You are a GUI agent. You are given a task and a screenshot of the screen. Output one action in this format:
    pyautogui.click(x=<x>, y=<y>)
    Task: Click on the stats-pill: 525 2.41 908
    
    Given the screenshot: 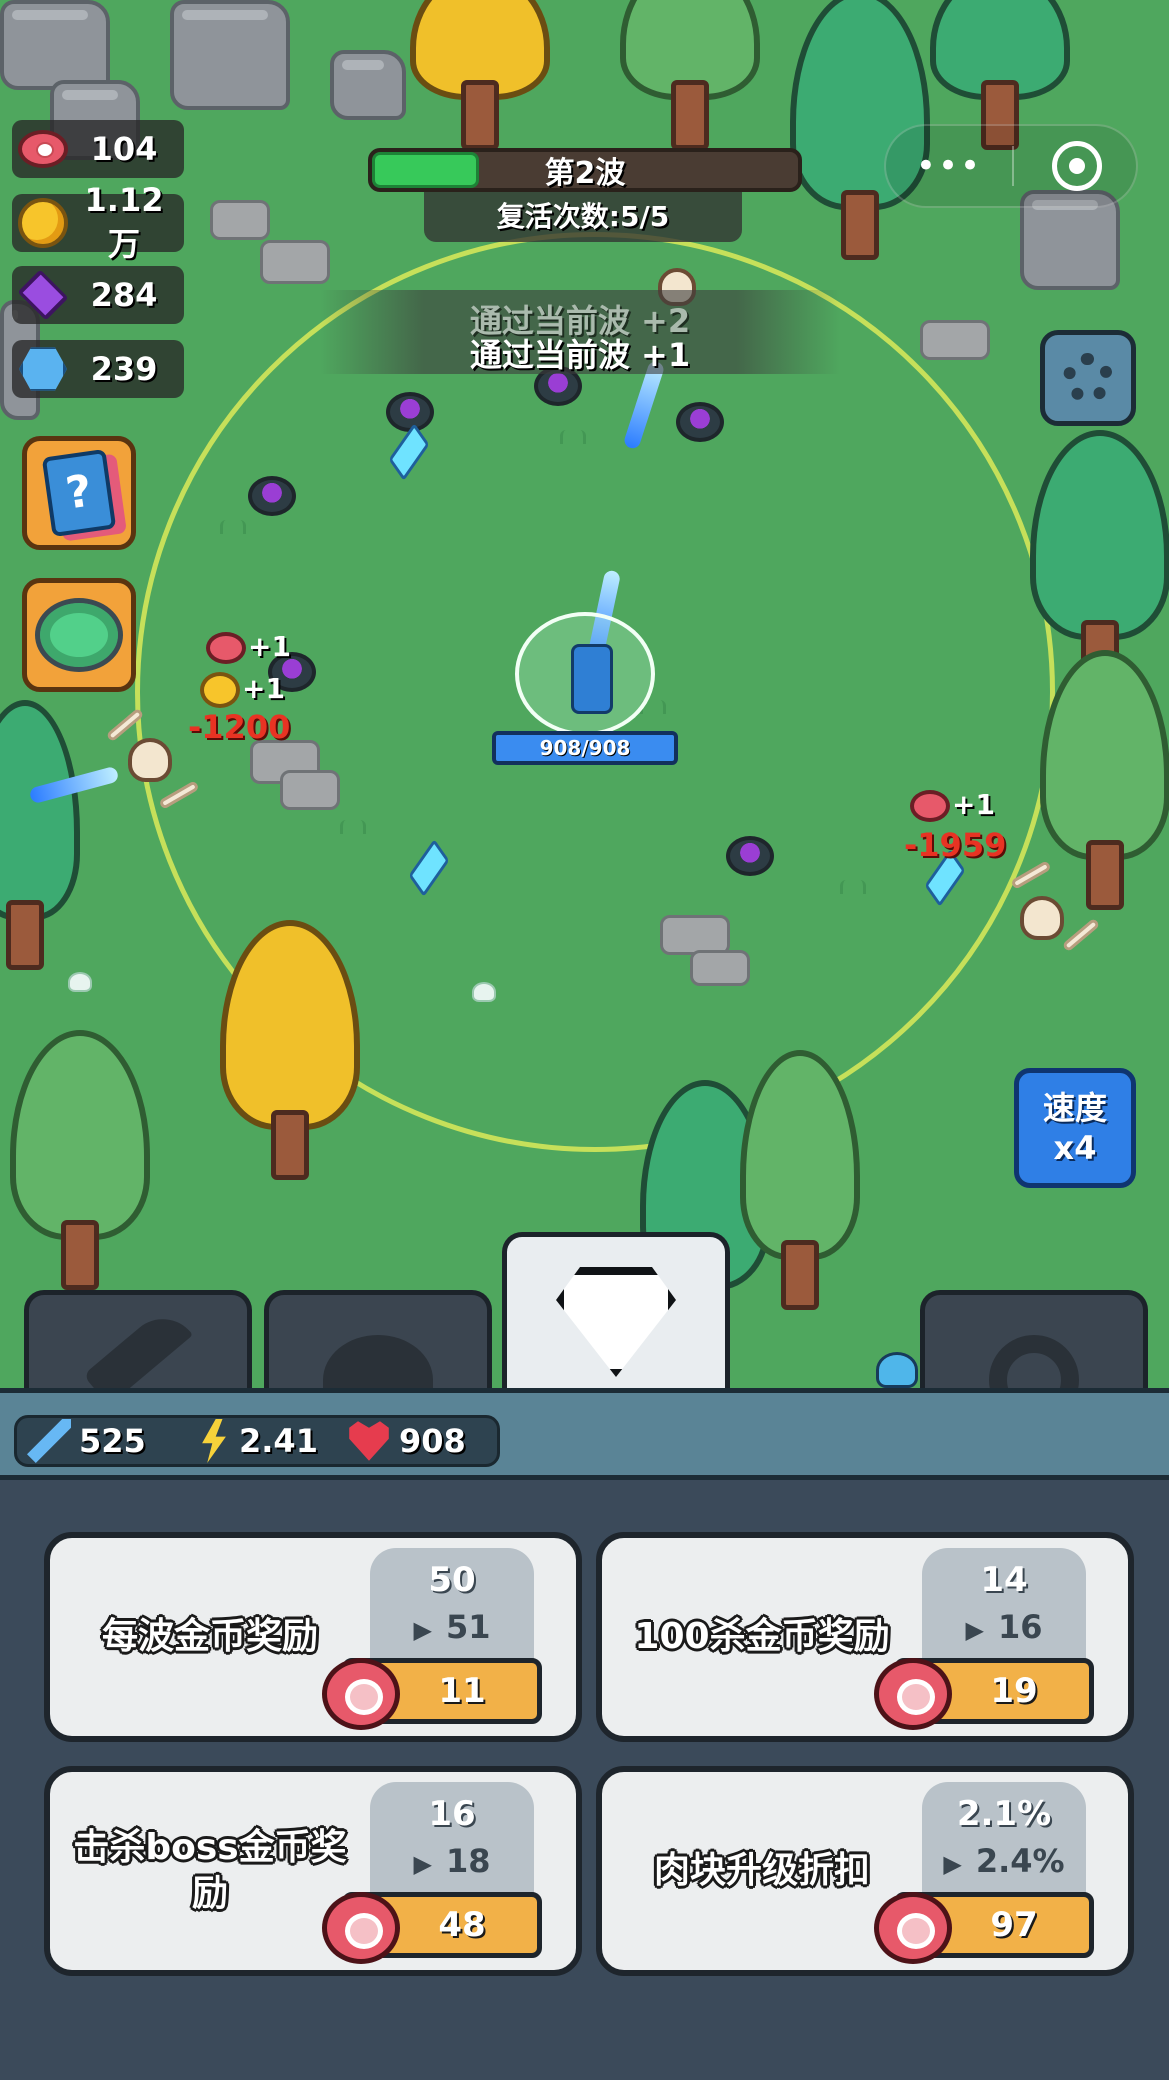 What is the action you would take?
    pyautogui.click(x=257, y=1441)
    